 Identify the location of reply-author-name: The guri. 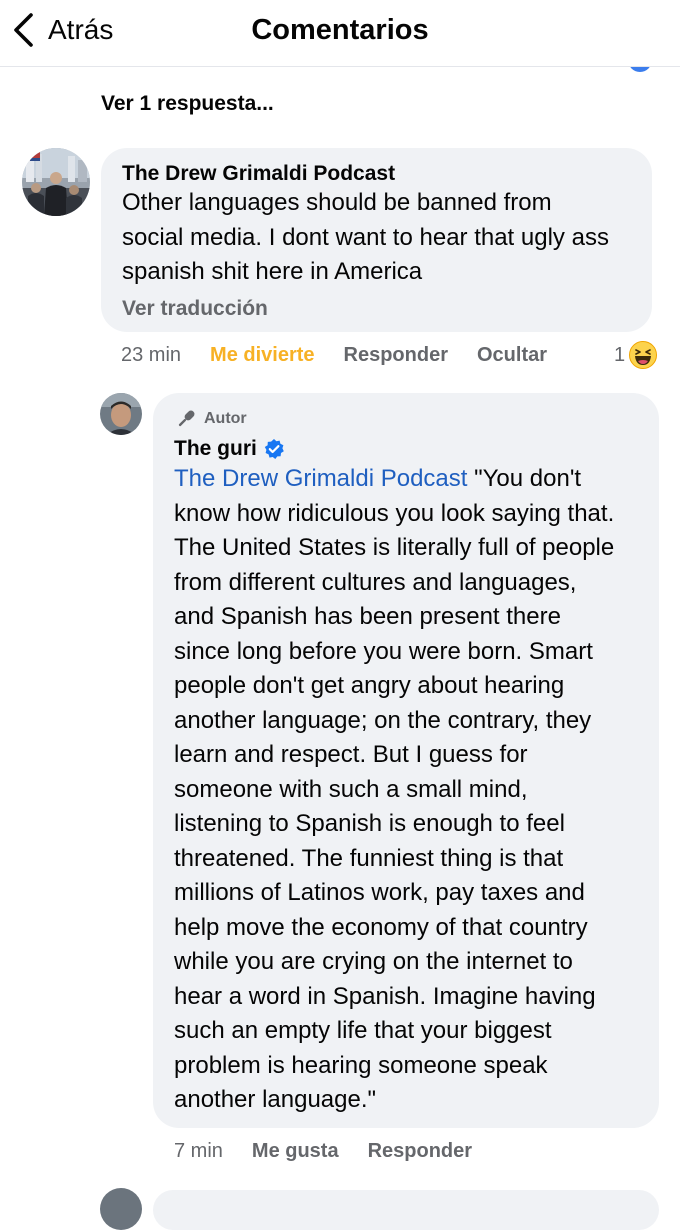
(215, 448).